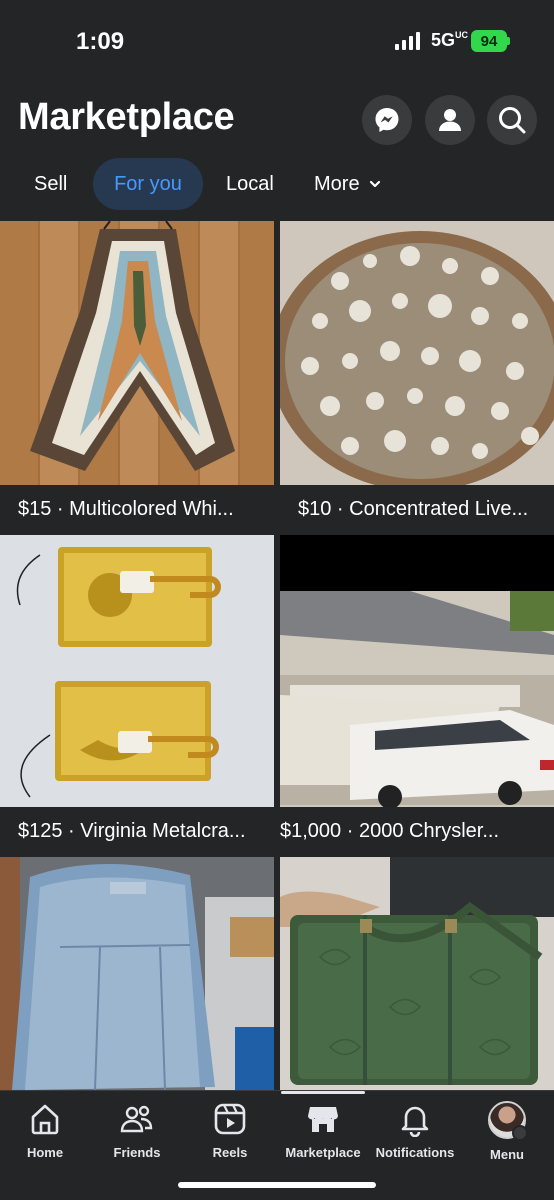  I want to click on tab-sell: Sell, so click(50, 184).